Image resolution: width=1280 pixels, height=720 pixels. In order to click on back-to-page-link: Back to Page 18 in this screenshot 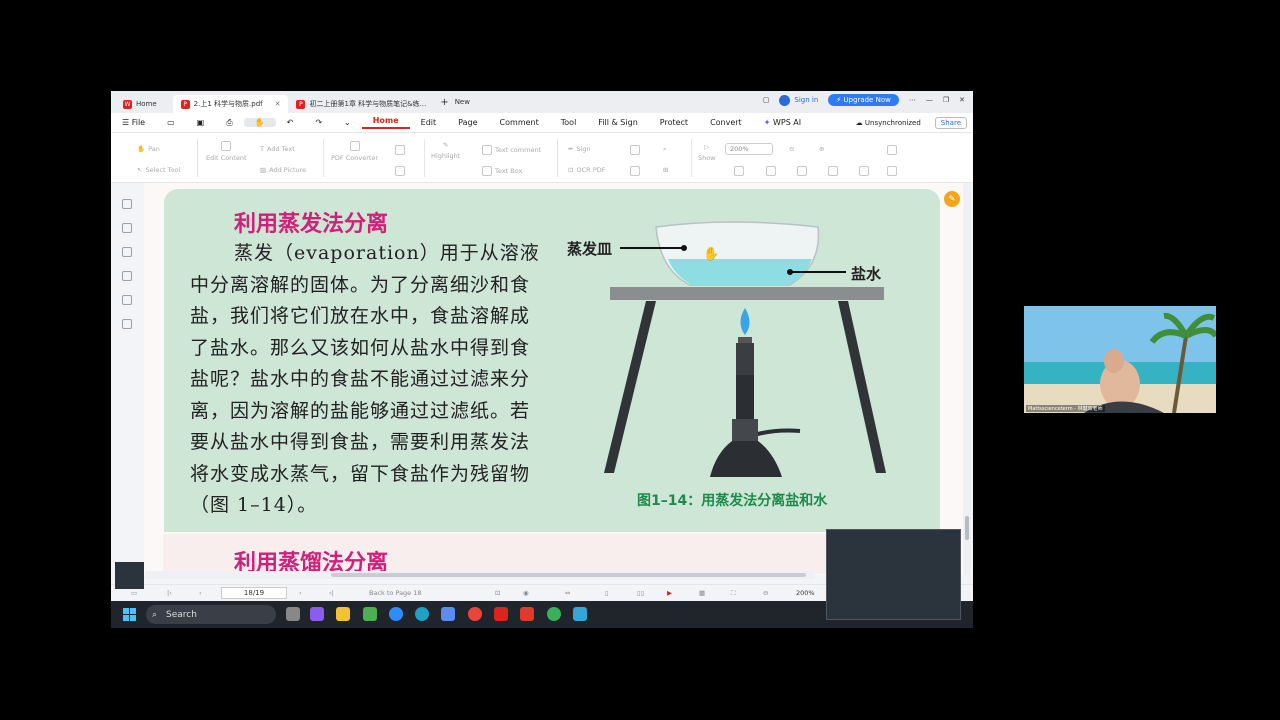, I will do `click(395, 593)`.